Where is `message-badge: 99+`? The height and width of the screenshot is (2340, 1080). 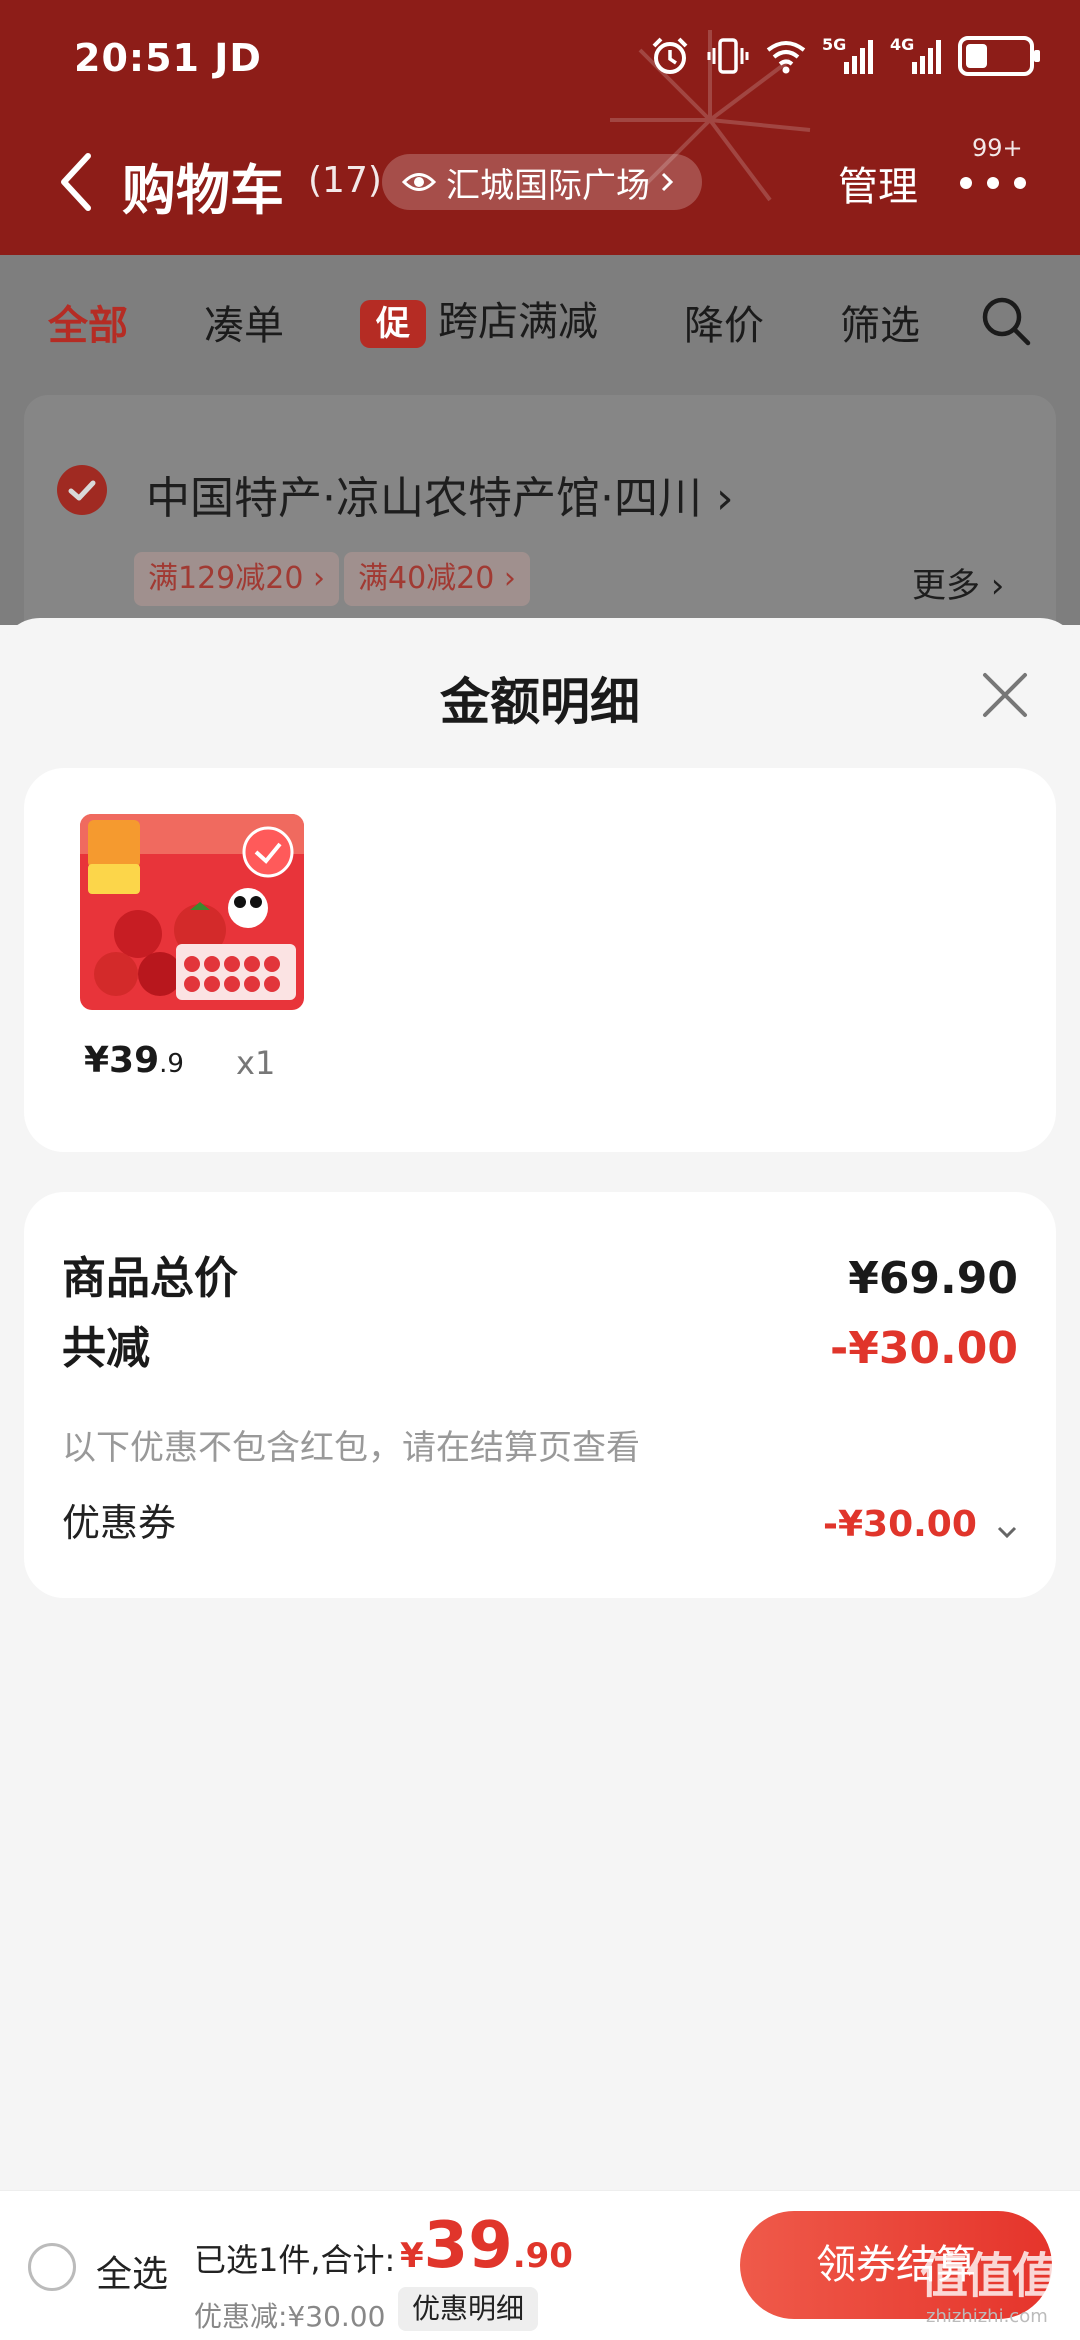 message-badge: 99+ is located at coordinates (997, 148).